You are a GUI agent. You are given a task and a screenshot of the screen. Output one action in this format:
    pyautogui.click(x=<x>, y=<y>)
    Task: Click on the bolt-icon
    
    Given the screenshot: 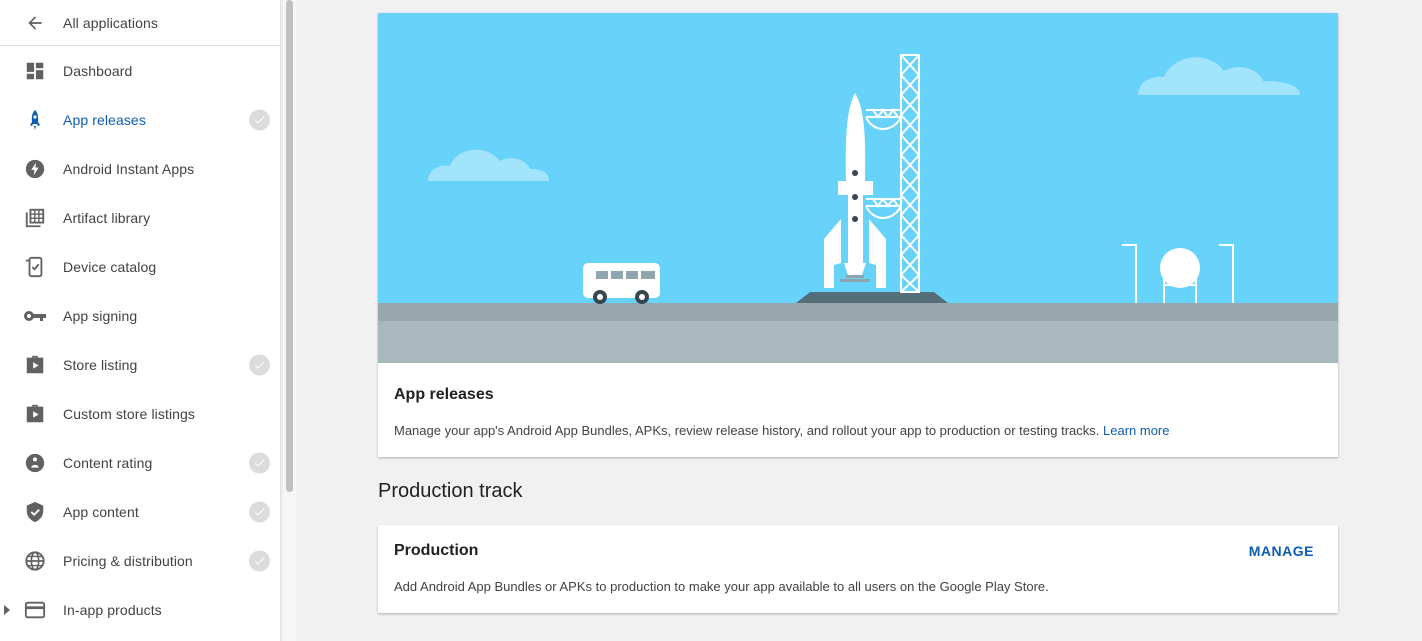 What is the action you would take?
    pyautogui.click(x=35, y=169)
    